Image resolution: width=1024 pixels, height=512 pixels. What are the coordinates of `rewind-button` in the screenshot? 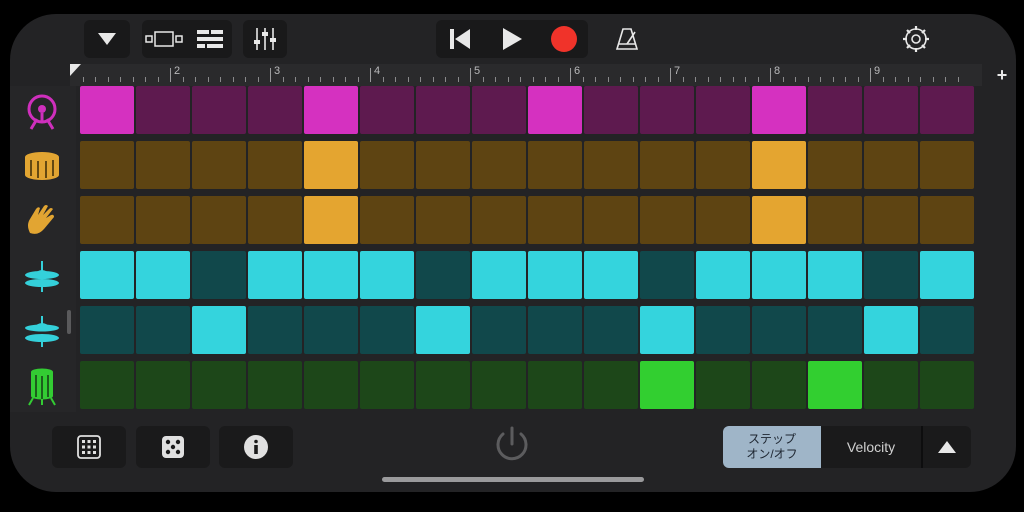 It's located at (460, 39).